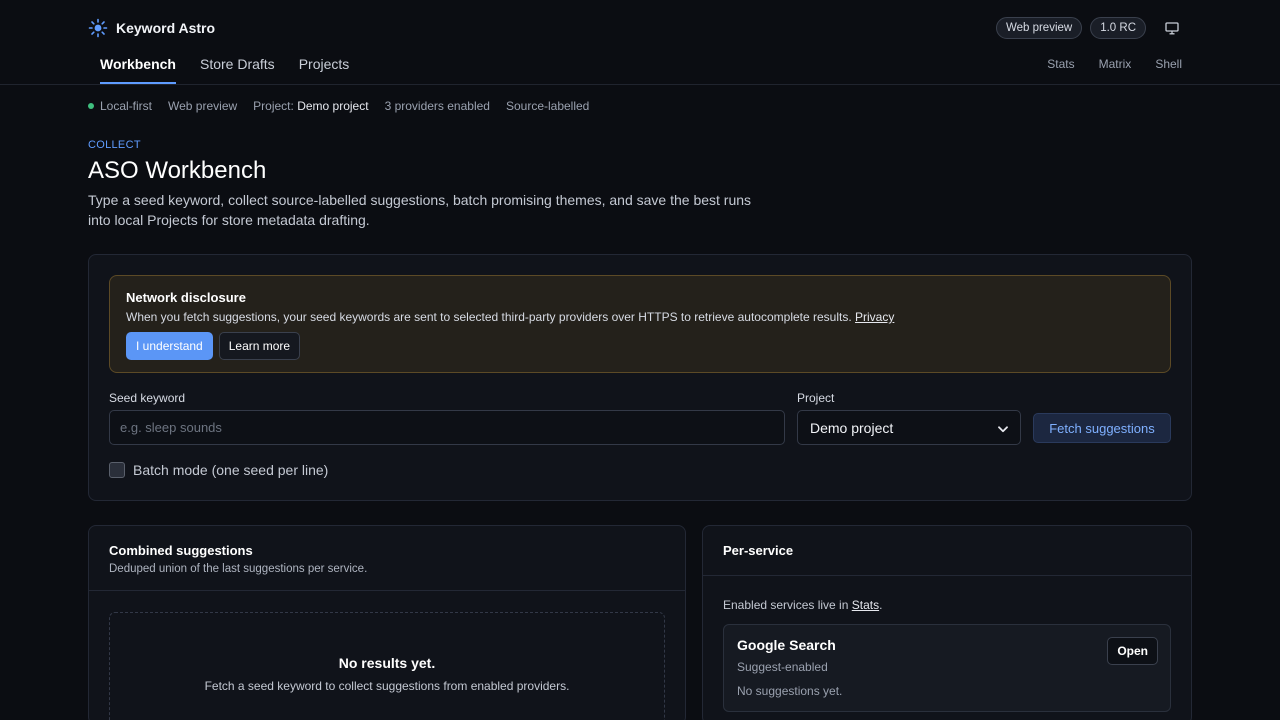  Describe the element at coordinates (259, 346) in the screenshot. I see `learn-more-button: Learn more` at that location.